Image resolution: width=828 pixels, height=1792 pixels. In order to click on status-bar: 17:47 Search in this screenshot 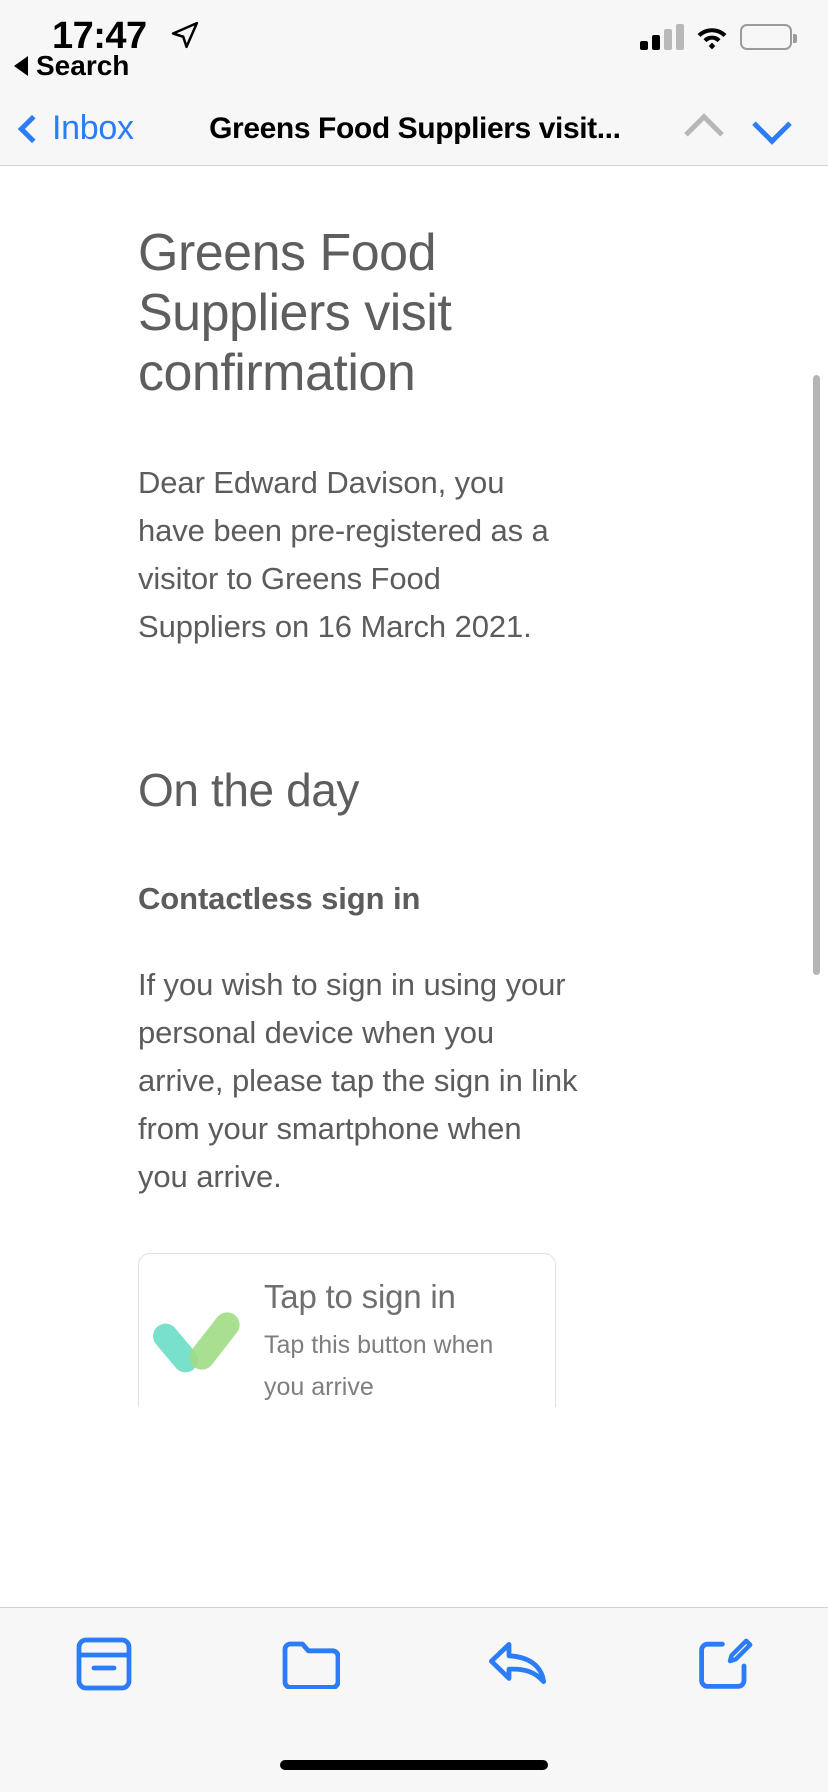, I will do `click(414, 46)`.